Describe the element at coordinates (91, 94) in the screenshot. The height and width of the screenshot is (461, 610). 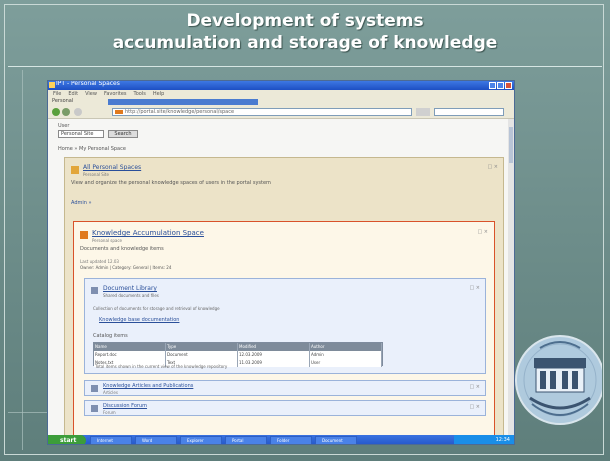
I see `menu-view: View` at that location.